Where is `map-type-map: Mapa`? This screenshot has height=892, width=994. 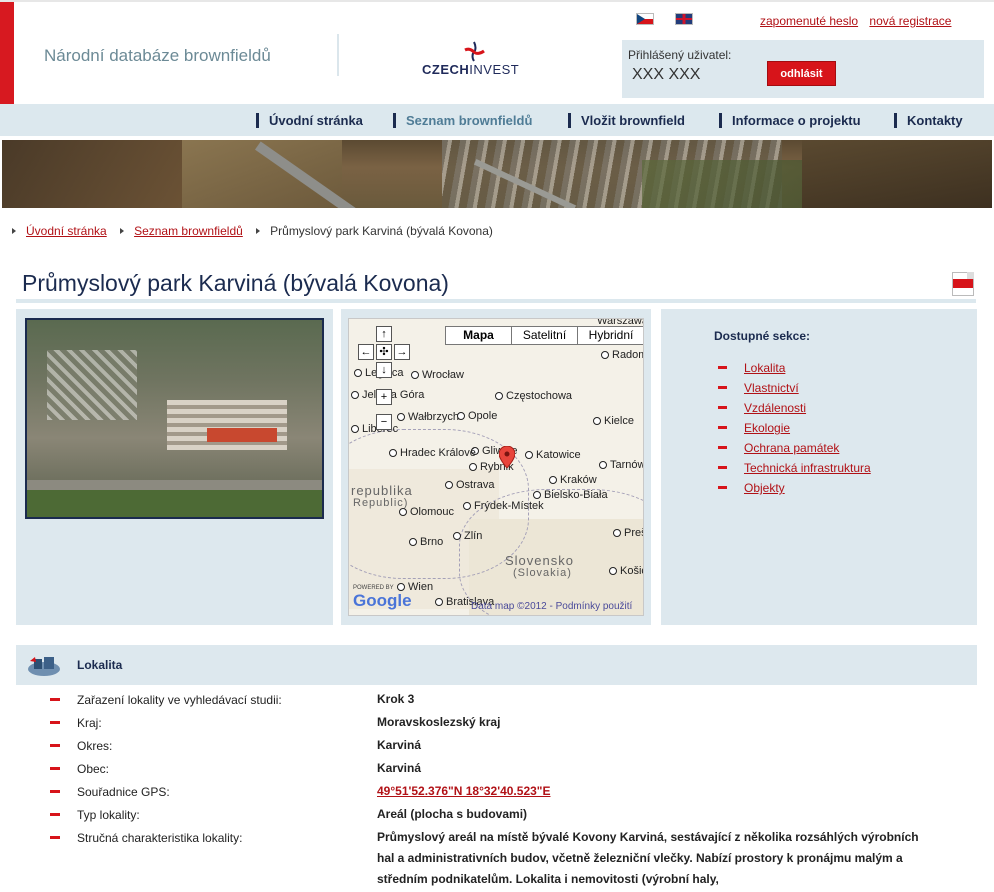
map-type-map: Mapa is located at coordinates (479, 335).